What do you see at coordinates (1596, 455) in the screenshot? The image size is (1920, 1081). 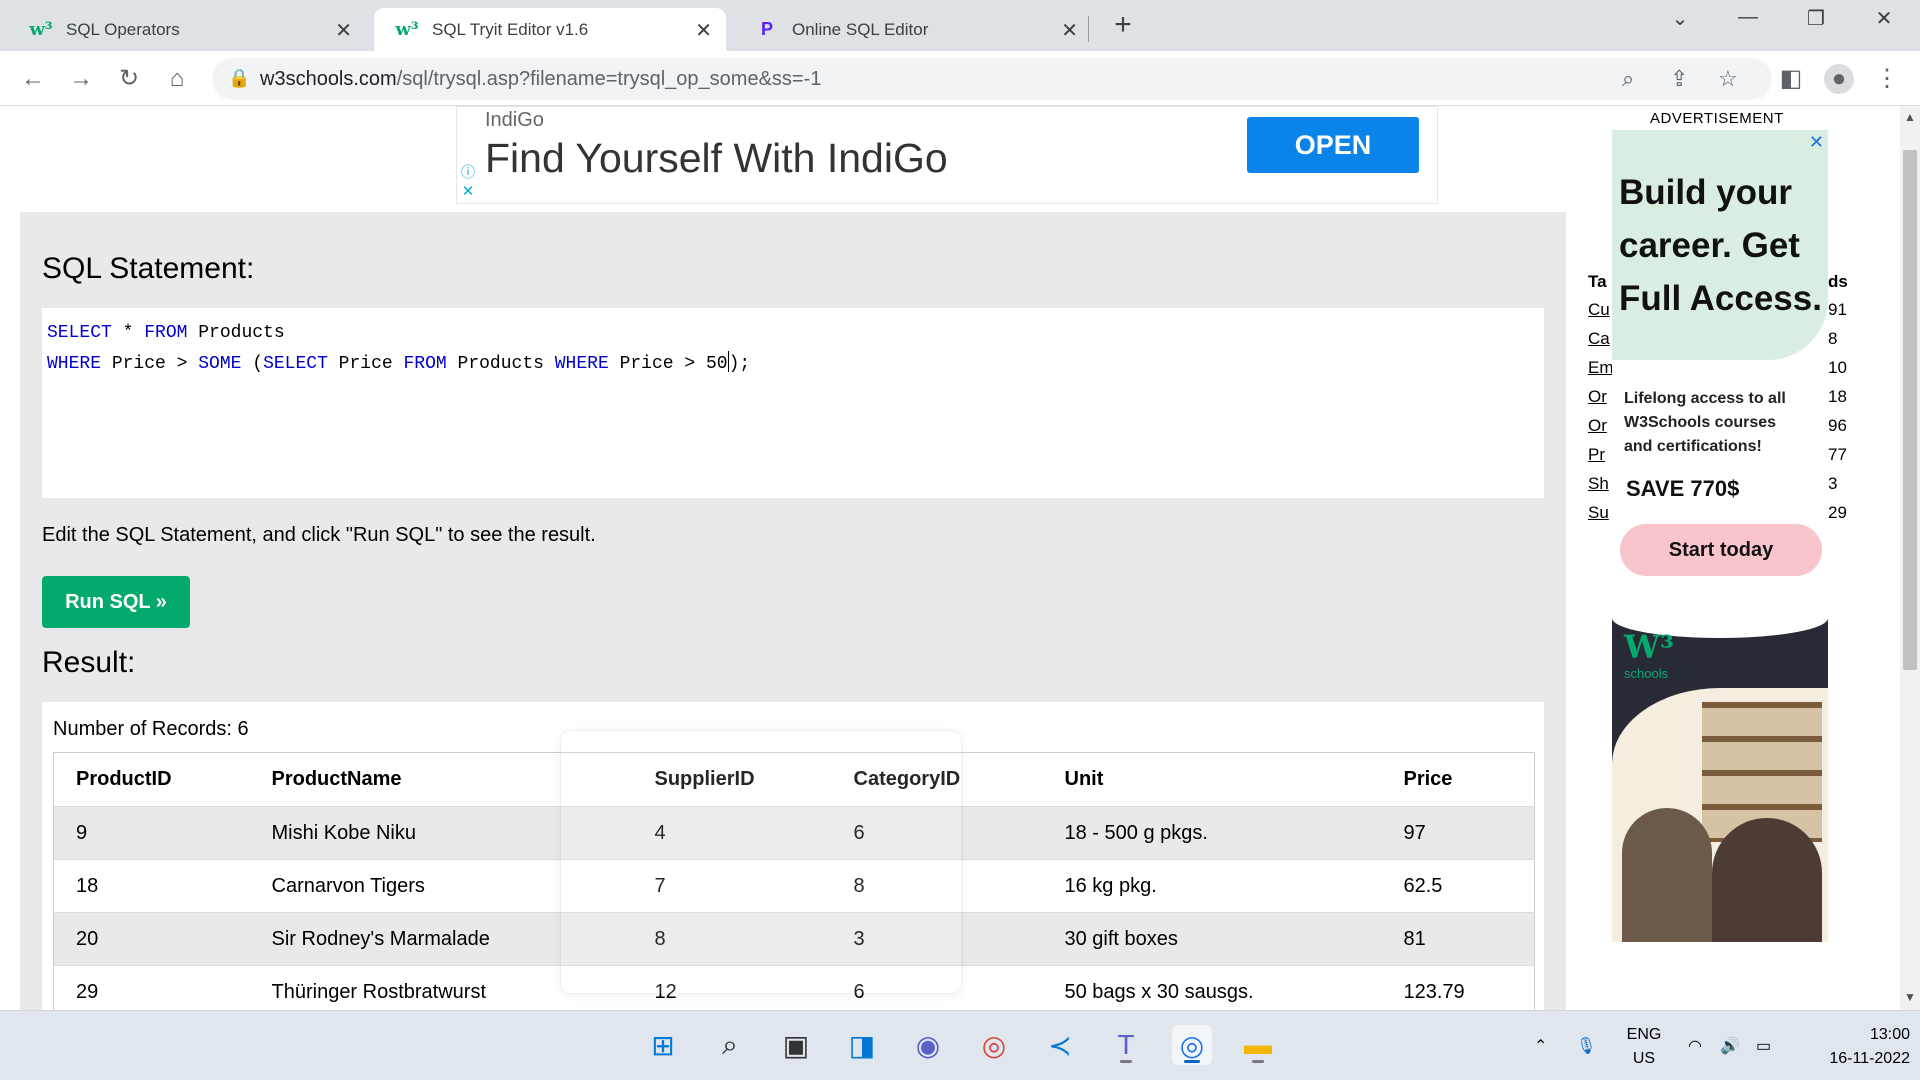 I see `table-link: Pr` at bounding box center [1596, 455].